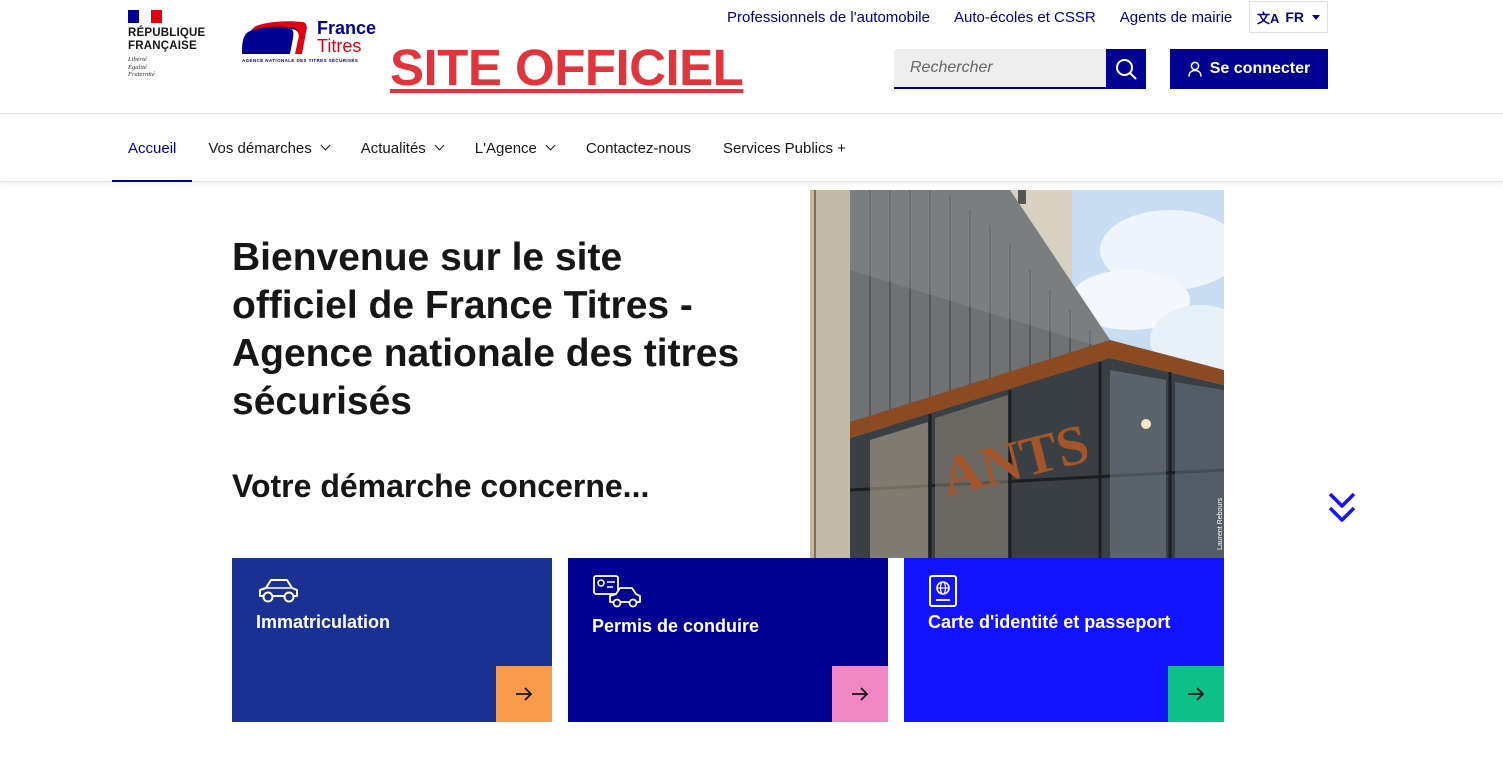 The width and height of the screenshot is (1503, 765). What do you see at coordinates (1260, 68) in the screenshot?
I see `connect-label: Se connecter` at bounding box center [1260, 68].